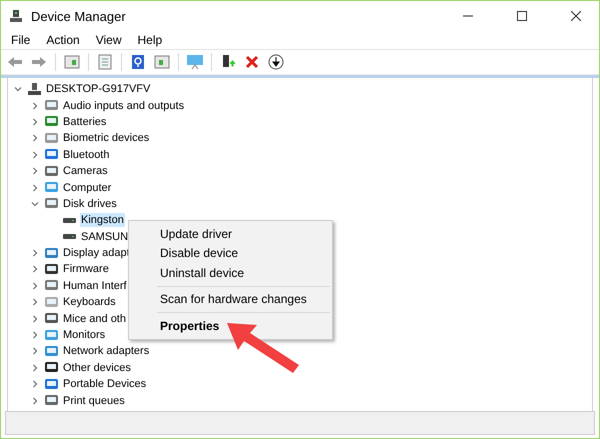  What do you see at coordinates (106, 351) in the screenshot?
I see `tree-item: Network adapters` at bounding box center [106, 351].